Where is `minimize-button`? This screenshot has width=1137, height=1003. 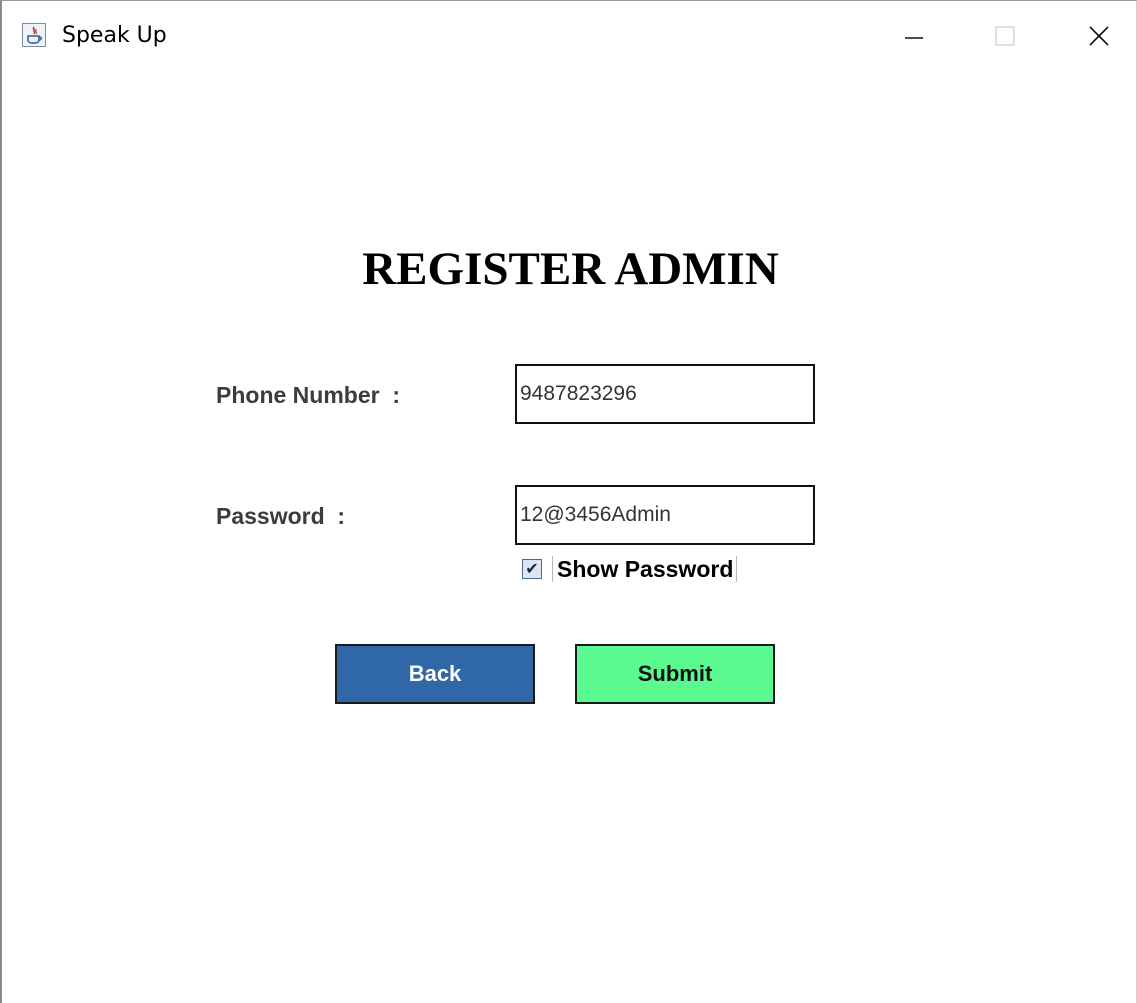
minimize-button is located at coordinates (920, 35).